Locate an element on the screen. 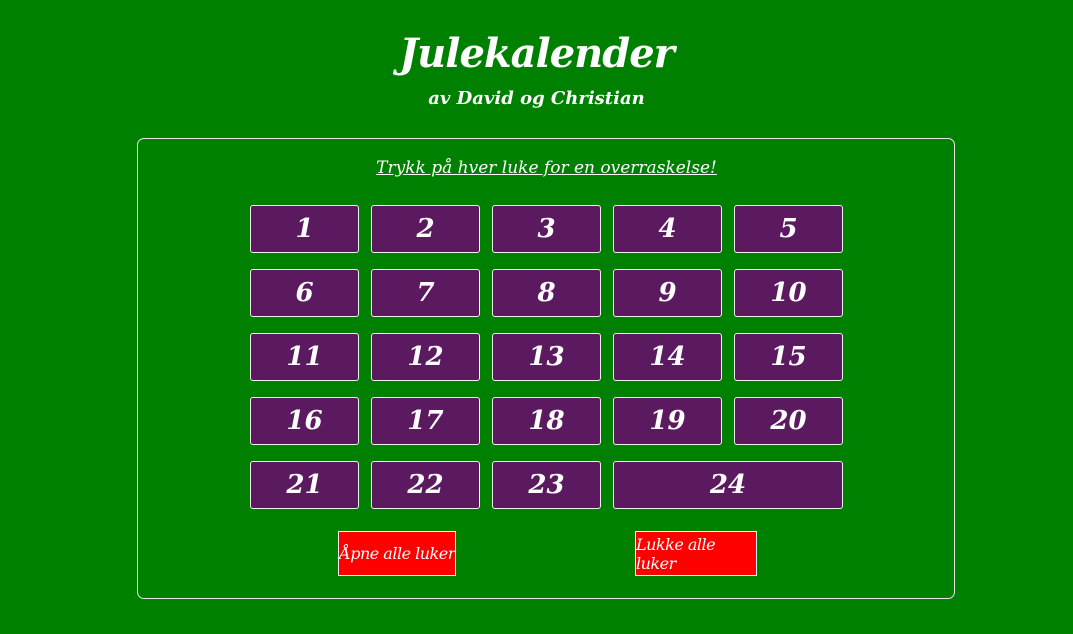  hatch-20: 20 is located at coordinates (788, 421).